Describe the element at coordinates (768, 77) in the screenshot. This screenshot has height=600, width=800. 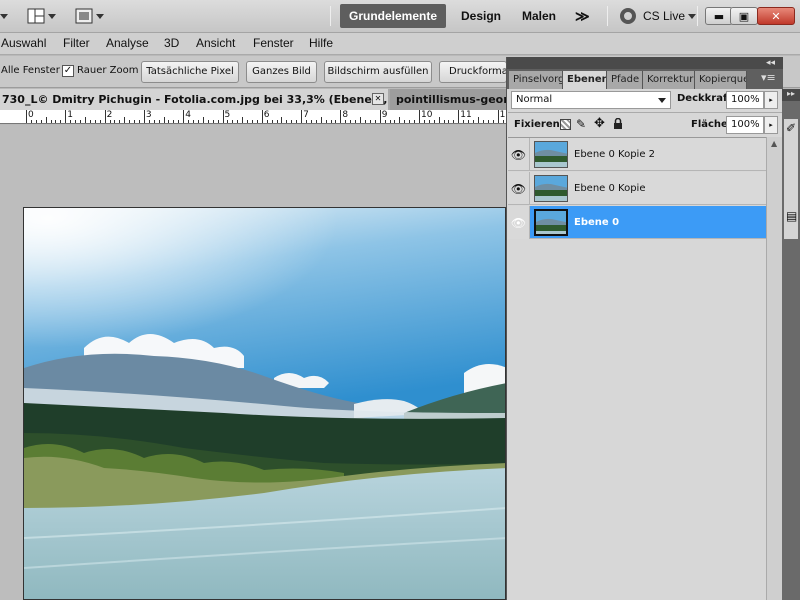
I see `panel-menu-icon: ▾≡` at that location.